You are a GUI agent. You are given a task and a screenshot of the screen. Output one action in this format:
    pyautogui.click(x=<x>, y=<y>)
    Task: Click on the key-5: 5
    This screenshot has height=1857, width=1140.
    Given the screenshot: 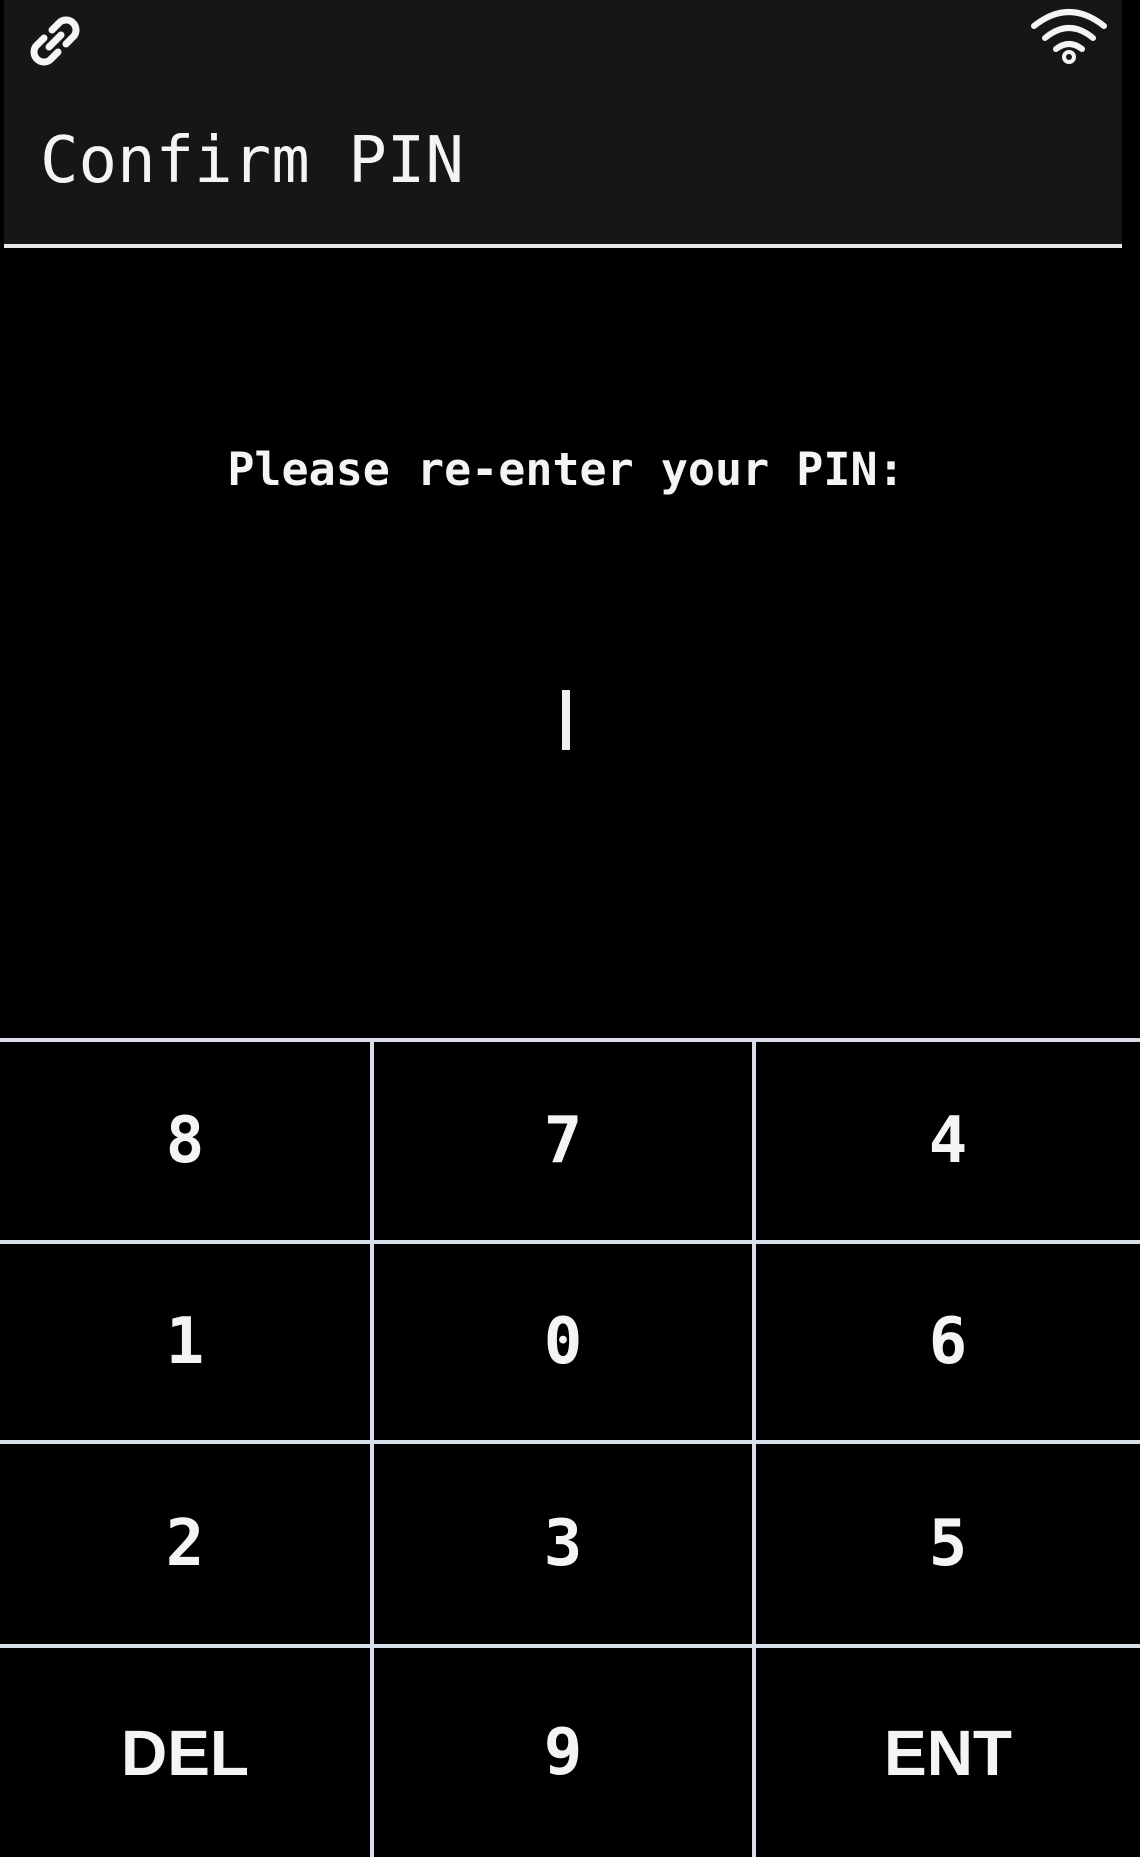 What is the action you would take?
    pyautogui.click(x=948, y=1544)
    